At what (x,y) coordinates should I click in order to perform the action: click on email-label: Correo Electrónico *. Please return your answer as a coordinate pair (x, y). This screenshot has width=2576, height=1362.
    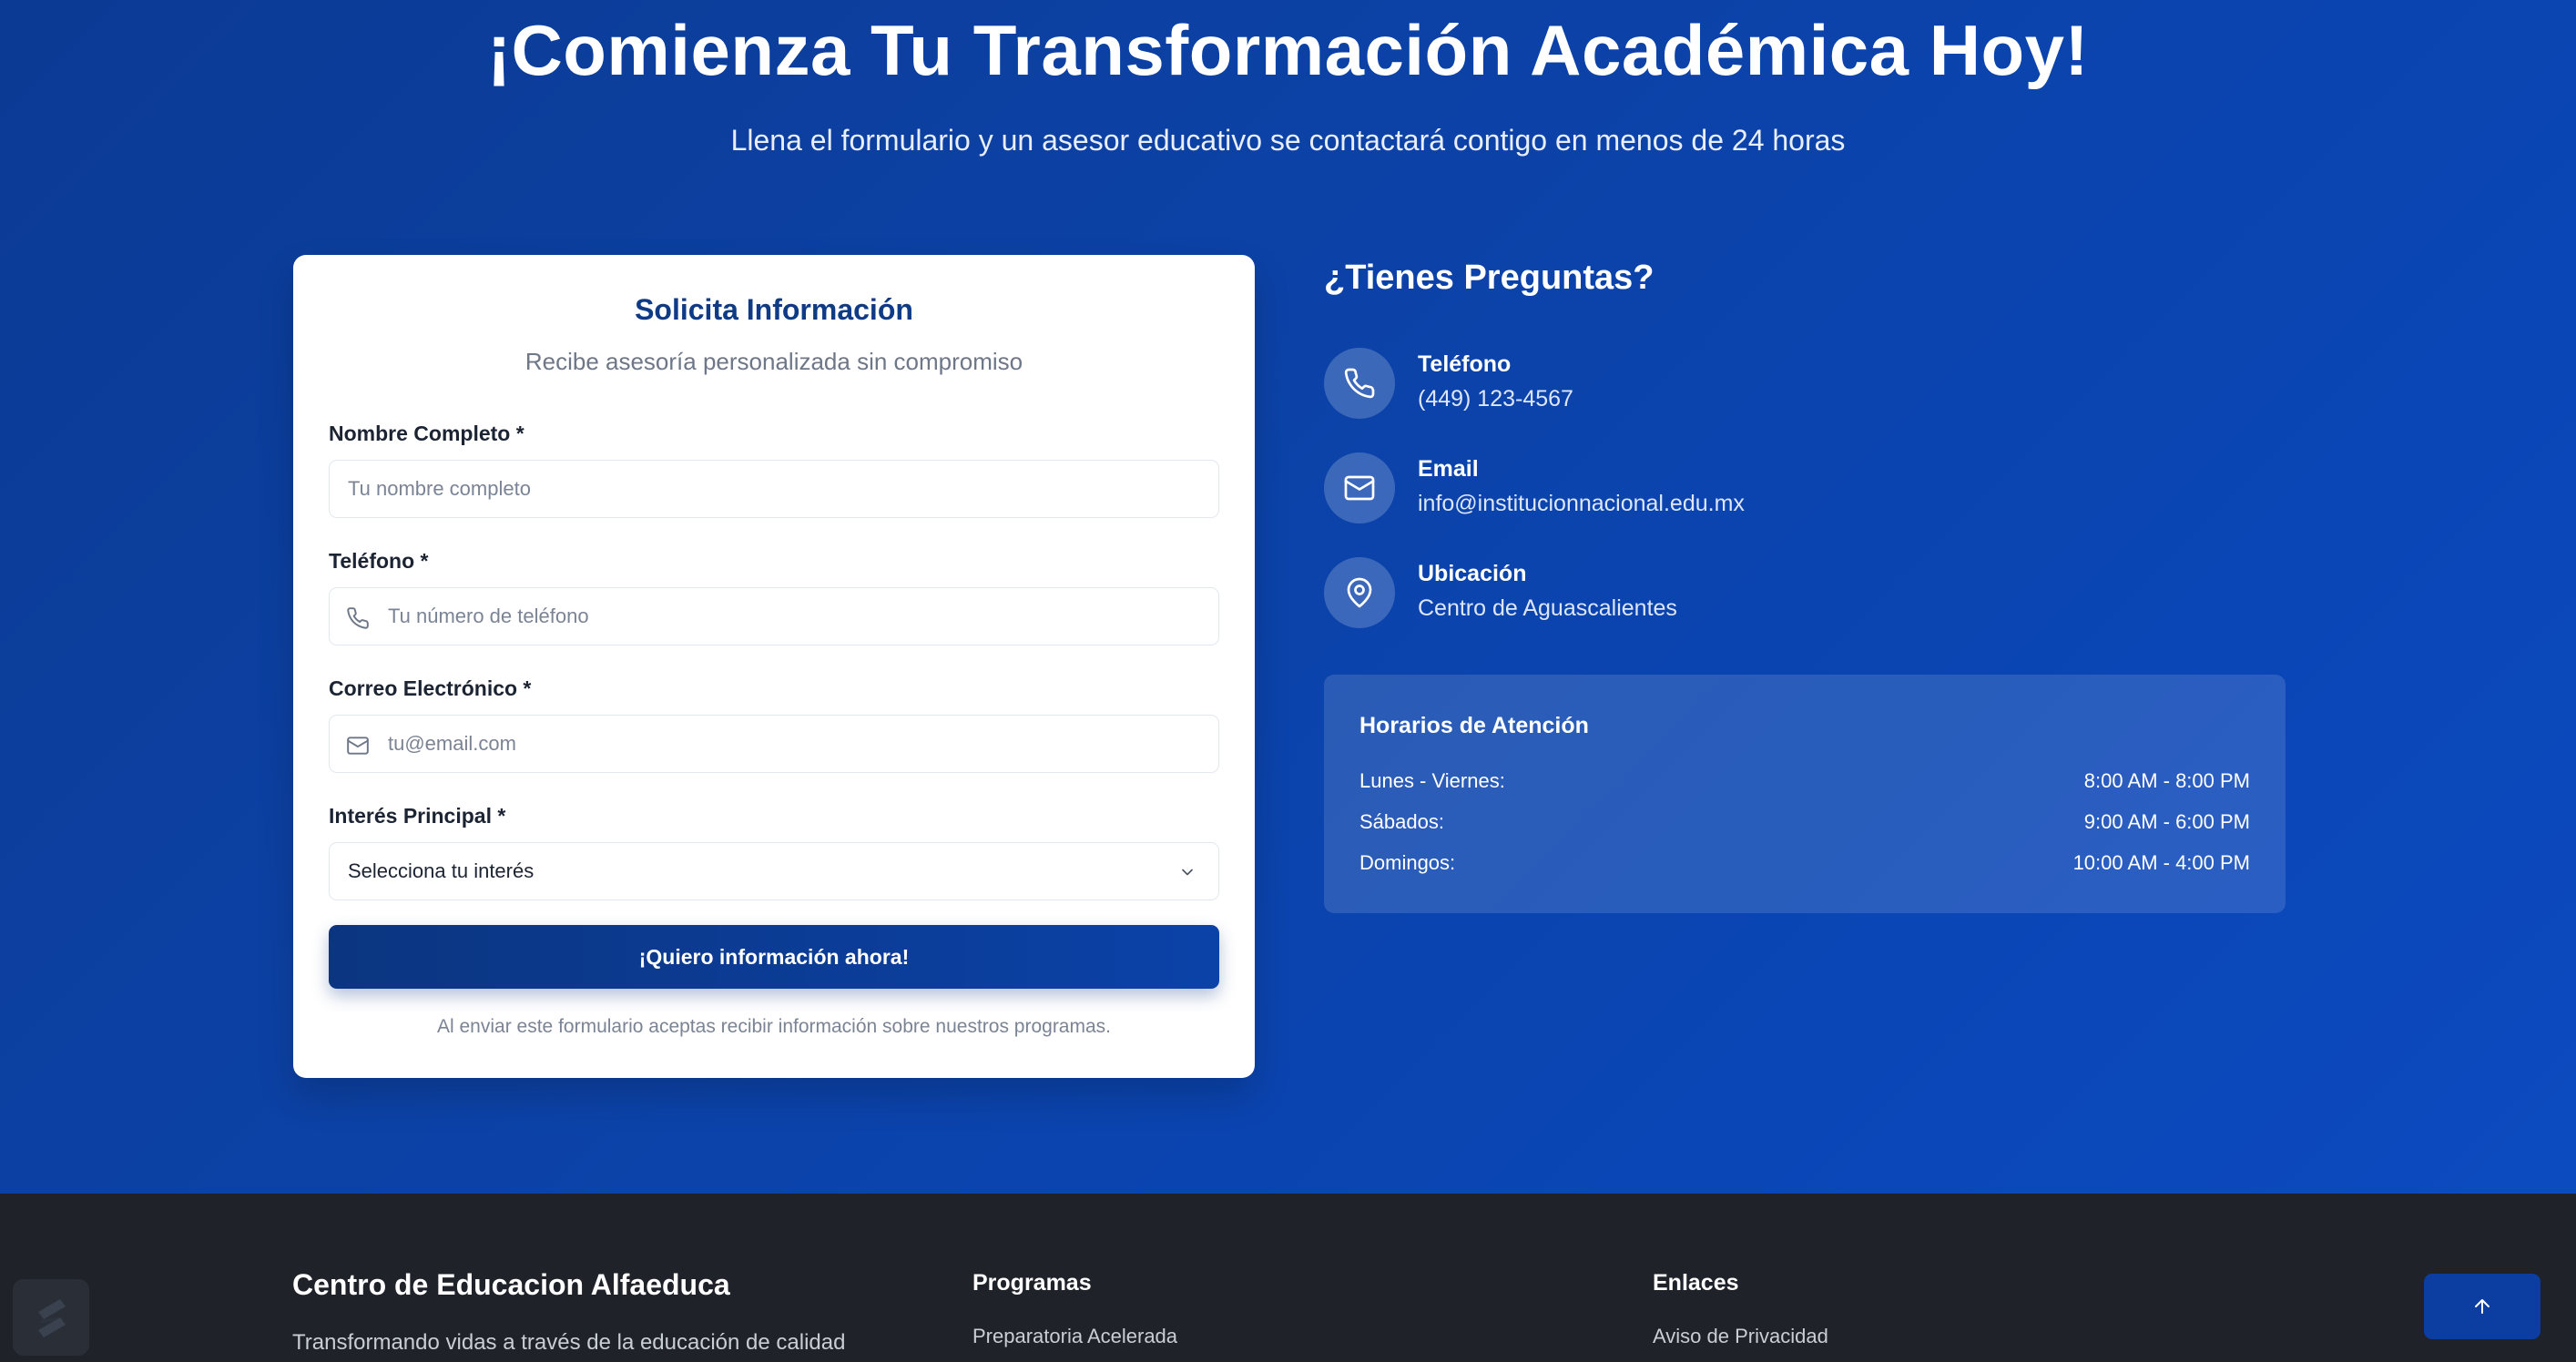
    Looking at the image, I should click on (431, 688).